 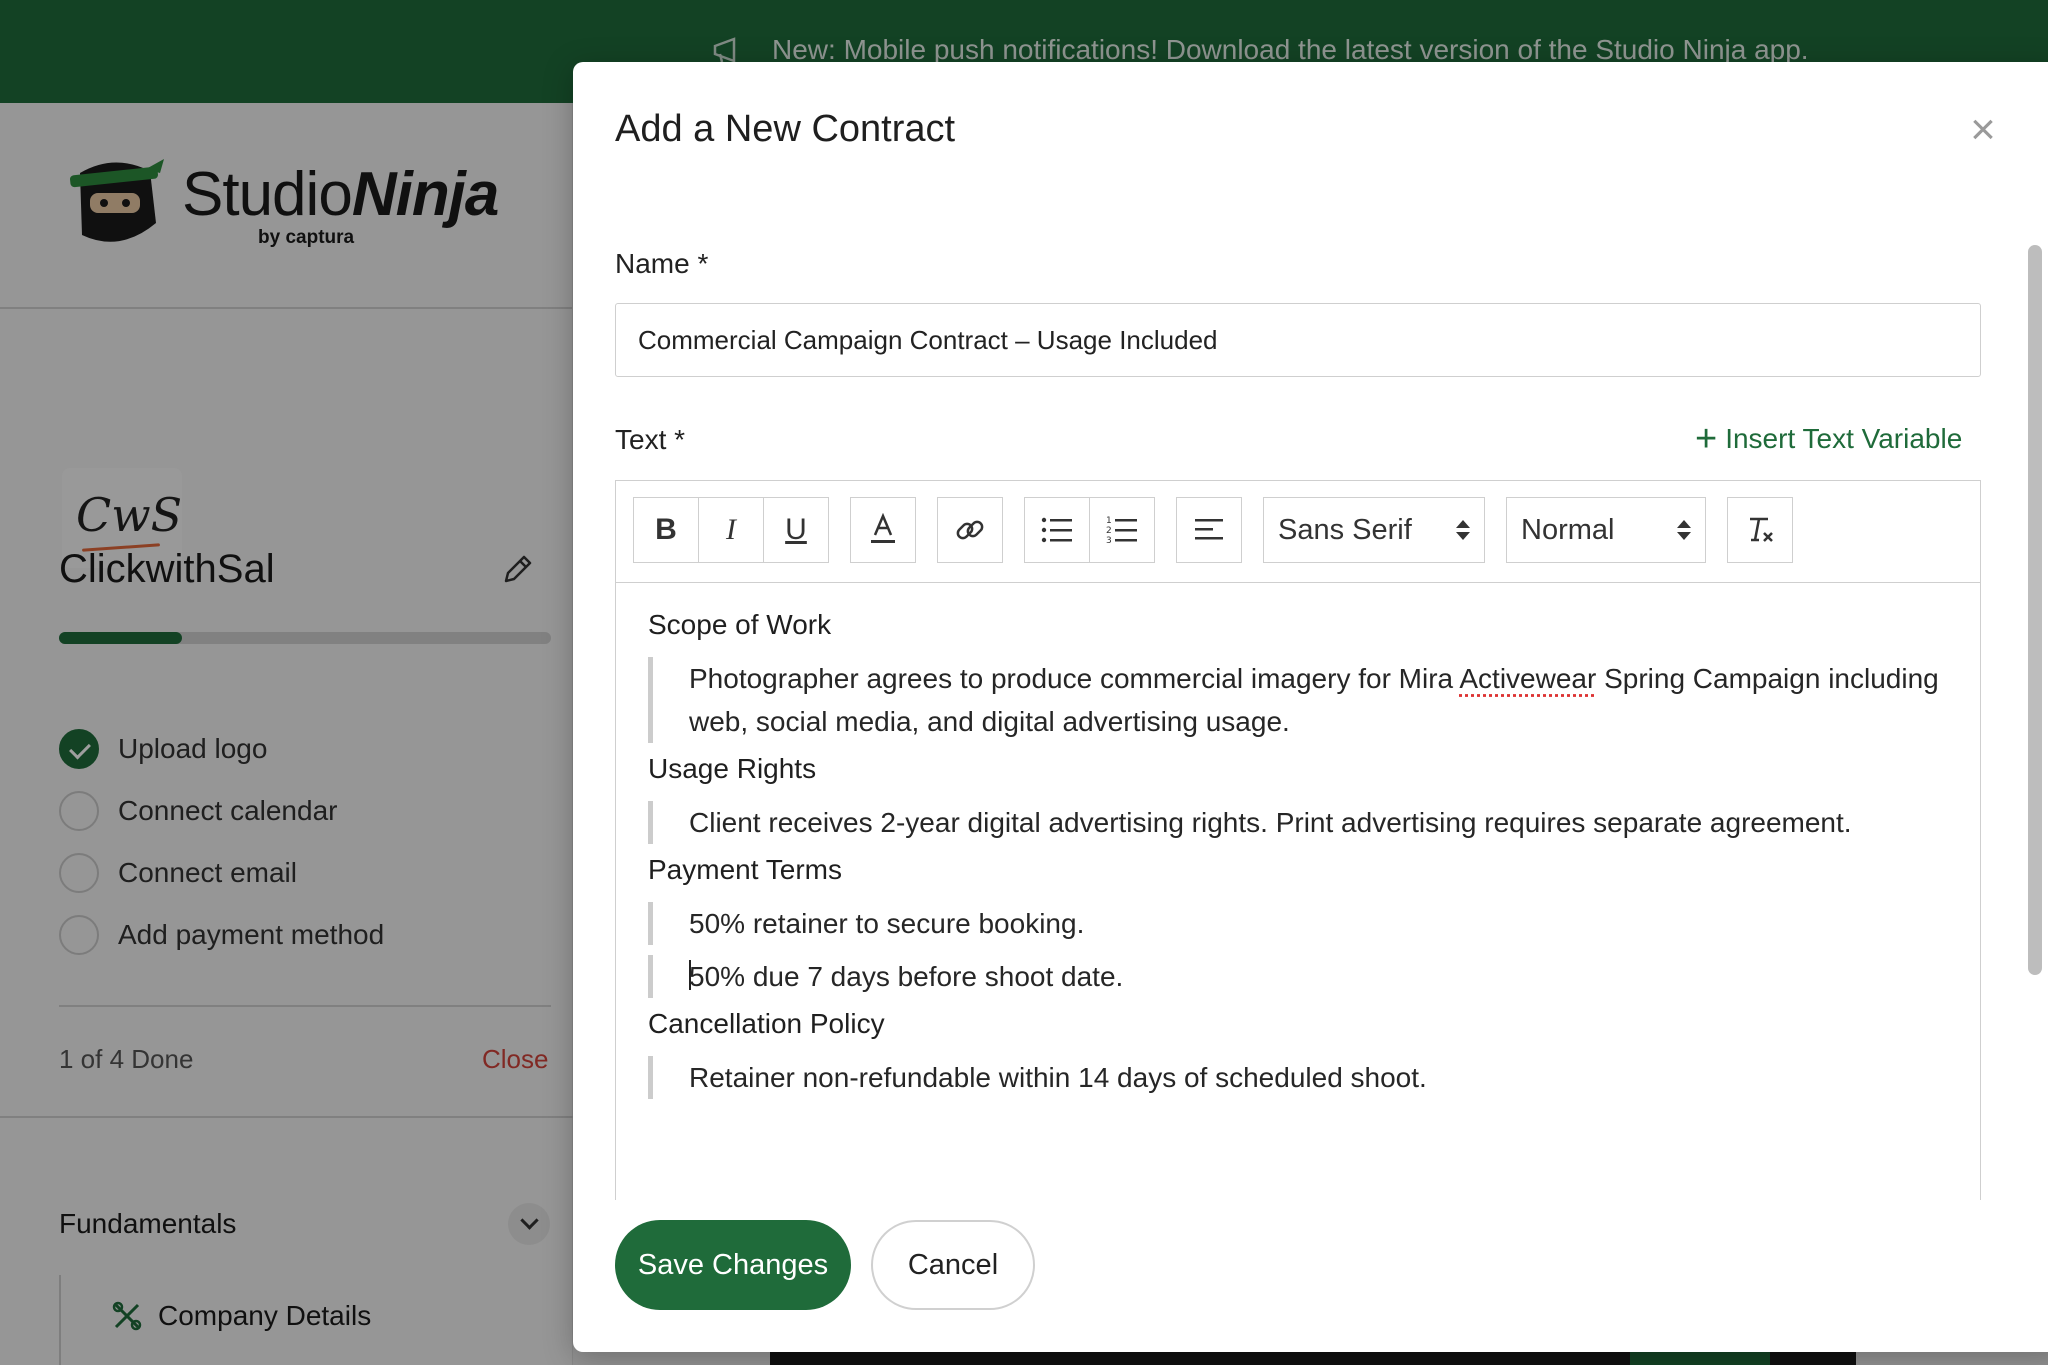 I want to click on cancel-button: Cancel, so click(x=953, y=1265).